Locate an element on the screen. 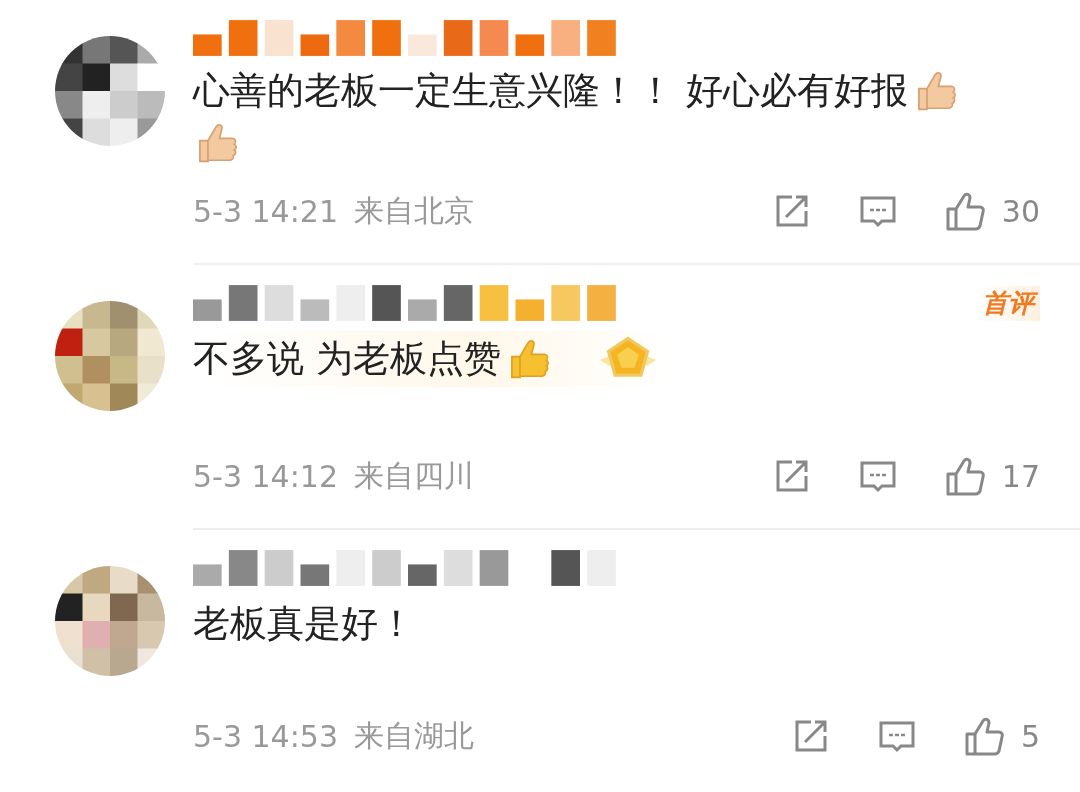  comment-time: 5-3 14:21 is located at coordinates (265, 211).